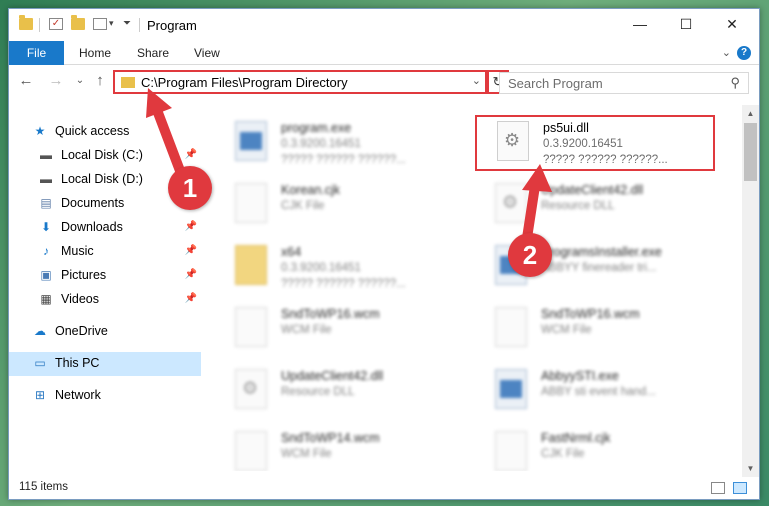 The height and width of the screenshot is (506, 769). I want to click on file-name: UpdateClient42.dll, so click(332, 376).